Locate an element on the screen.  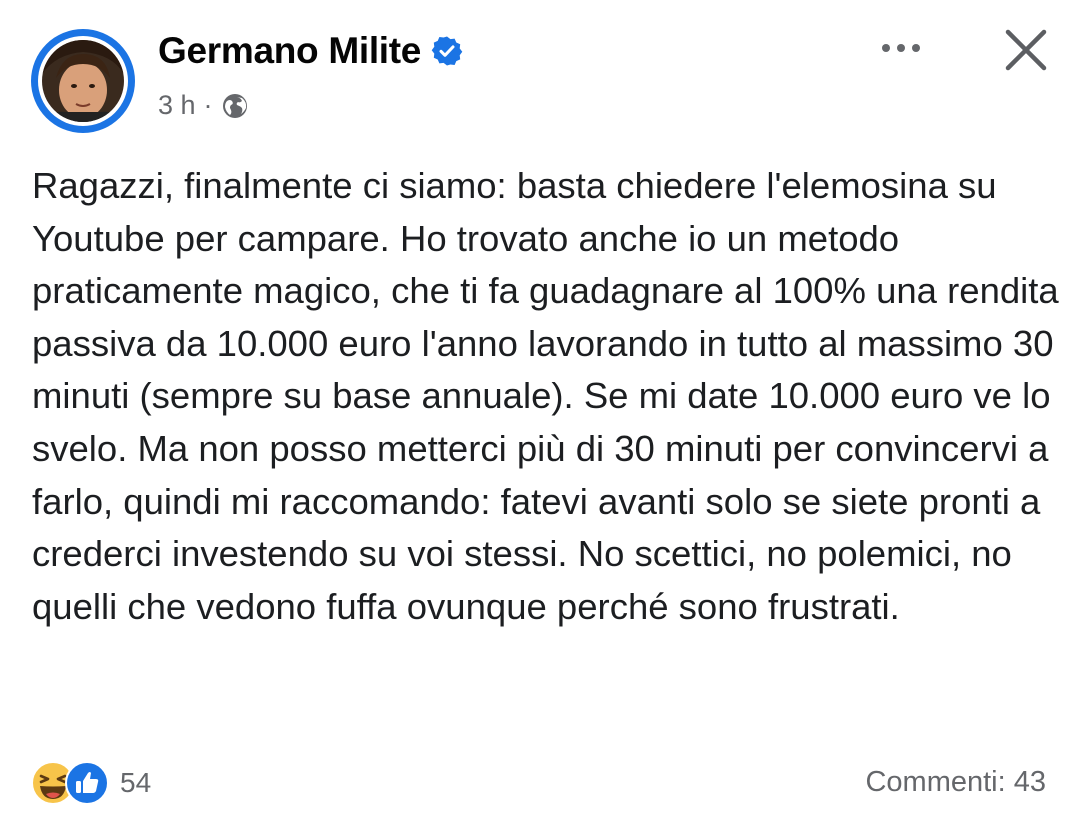
author-name: Germano Milite is located at coordinates (289, 51).